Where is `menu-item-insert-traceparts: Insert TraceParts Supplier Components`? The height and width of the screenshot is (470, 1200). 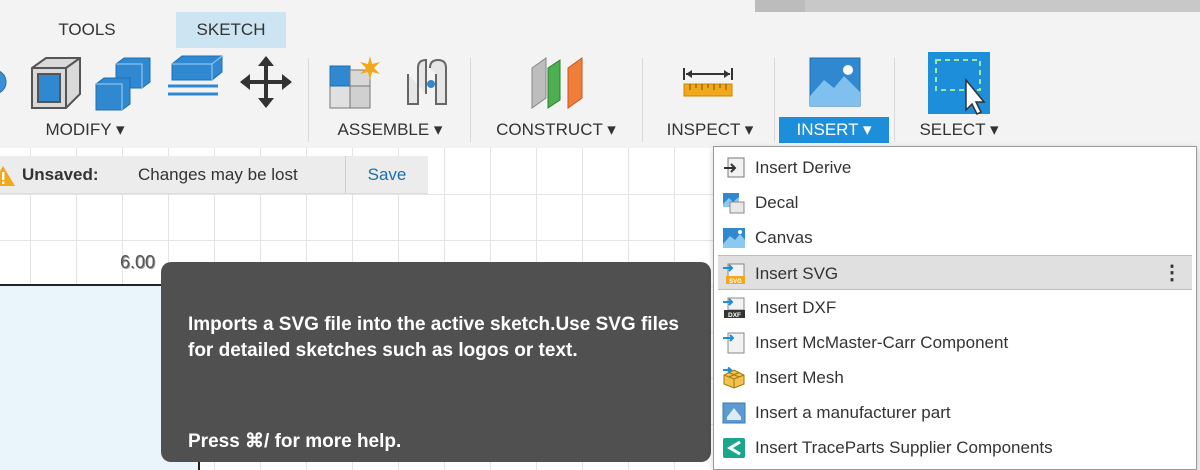 menu-item-insert-traceparts: Insert TraceParts Supplier Components is located at coordinates (955, 447).